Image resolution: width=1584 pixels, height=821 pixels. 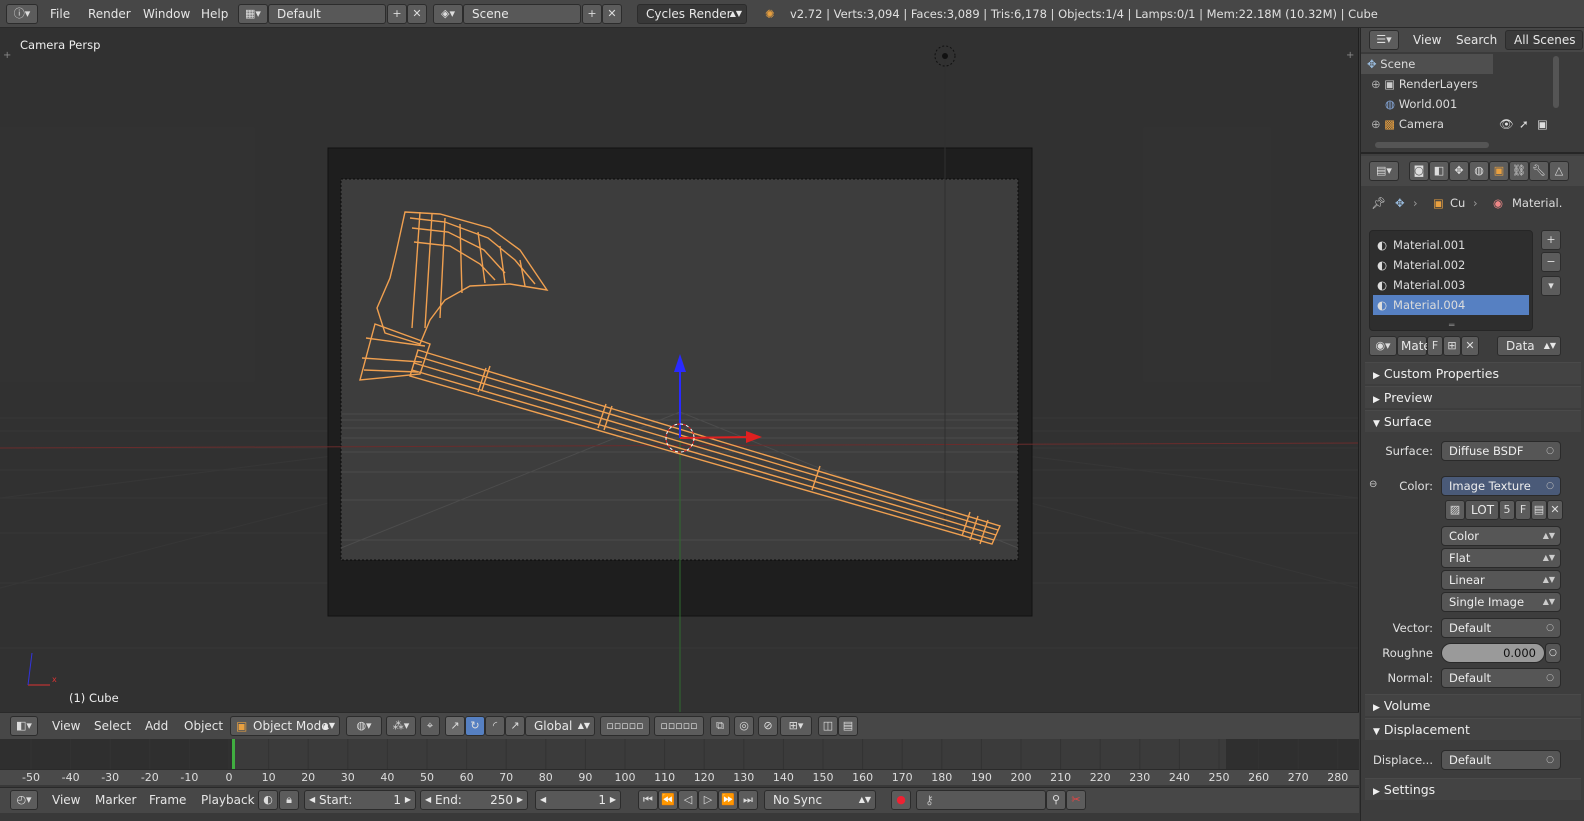 I want to click on material-browse-icon: ◉▾, so click(x=1383, y=346).